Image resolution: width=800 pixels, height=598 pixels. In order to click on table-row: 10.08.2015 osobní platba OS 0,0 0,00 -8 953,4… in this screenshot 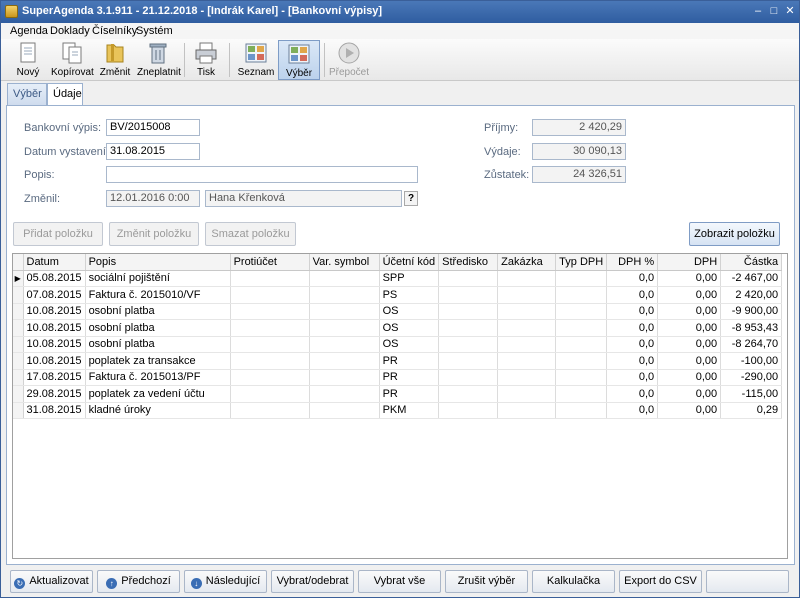, I will do `click(398, 328)`.